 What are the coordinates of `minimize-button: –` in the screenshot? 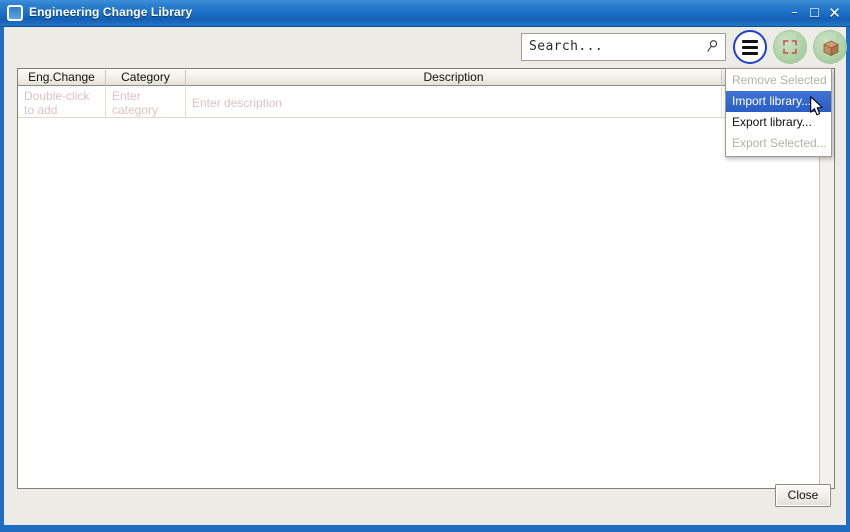 It's located at (794, 13).